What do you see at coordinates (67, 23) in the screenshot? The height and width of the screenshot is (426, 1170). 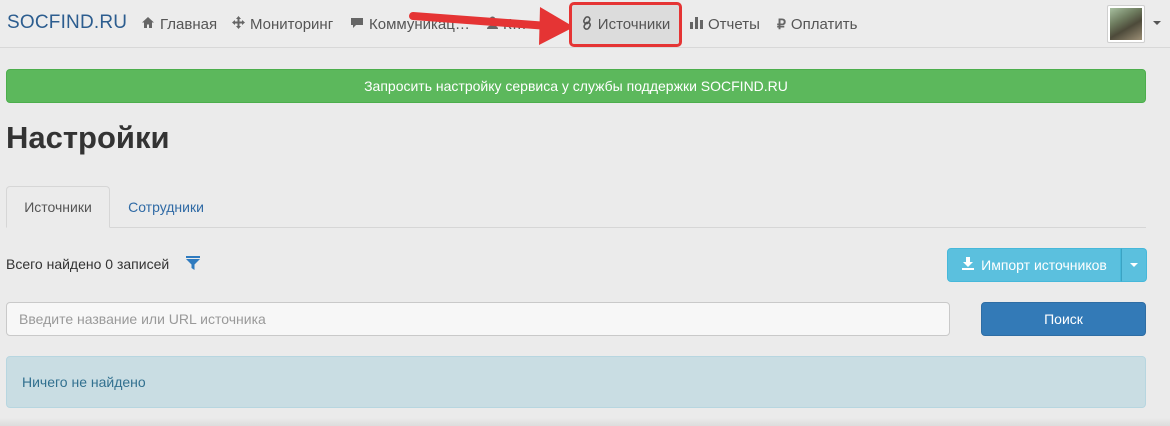 I see `brand-logo: SOCFIND.RU` at bounding box center [67, 23].